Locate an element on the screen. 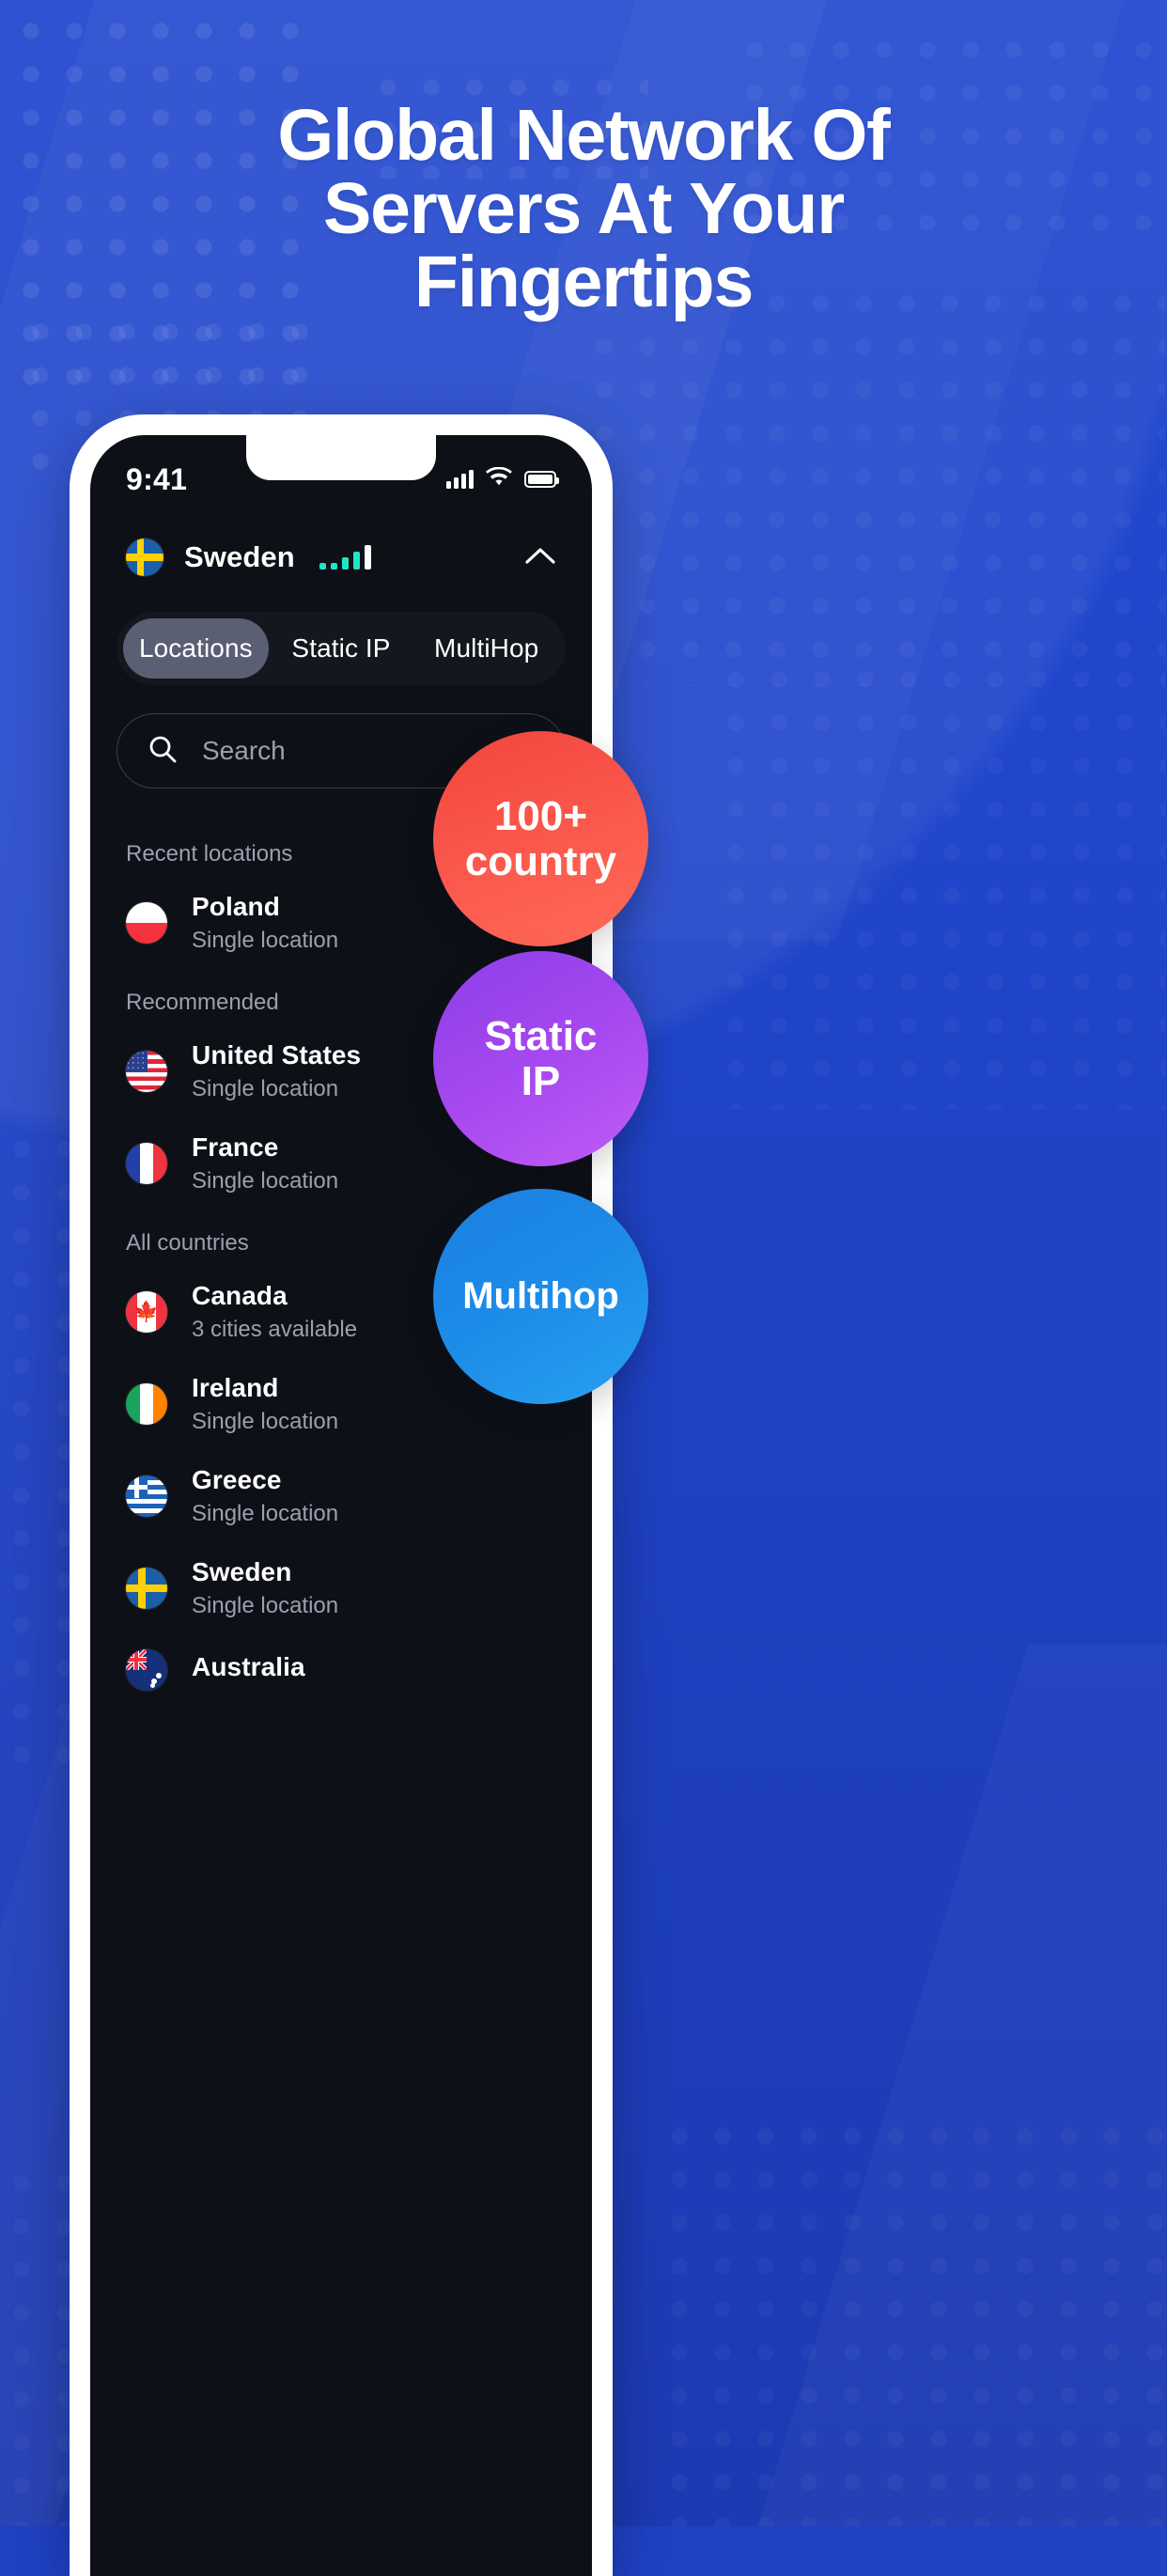  tab-static-ip: Static IP is located at coordinates (341, 648).